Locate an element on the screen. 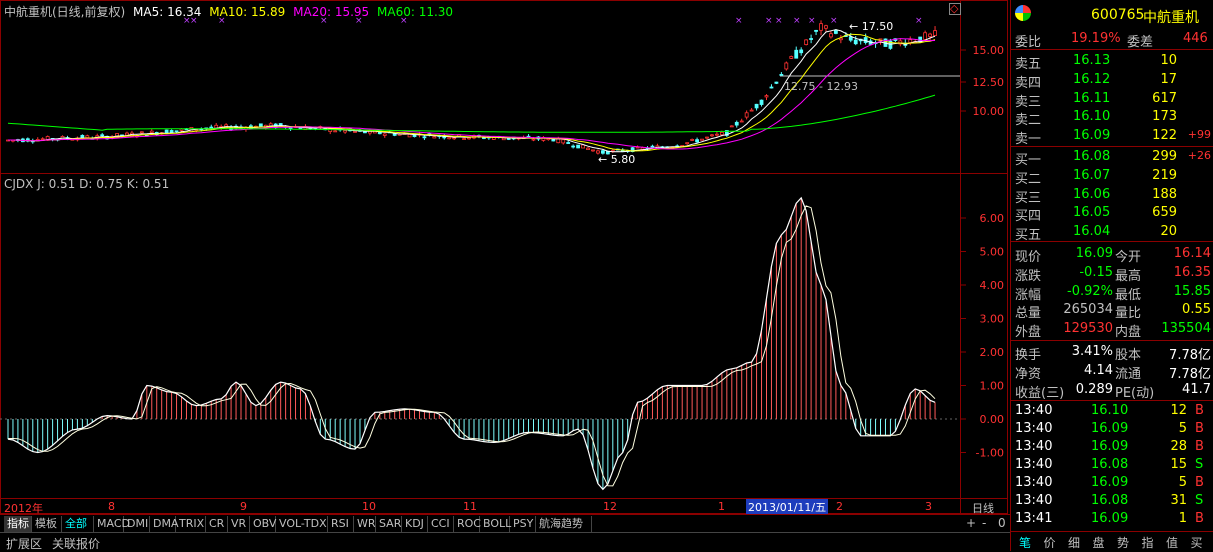 The height and width of the screenshot is (552, 1213). indicator-tab: 全部 is located at coordinates (78, 524).